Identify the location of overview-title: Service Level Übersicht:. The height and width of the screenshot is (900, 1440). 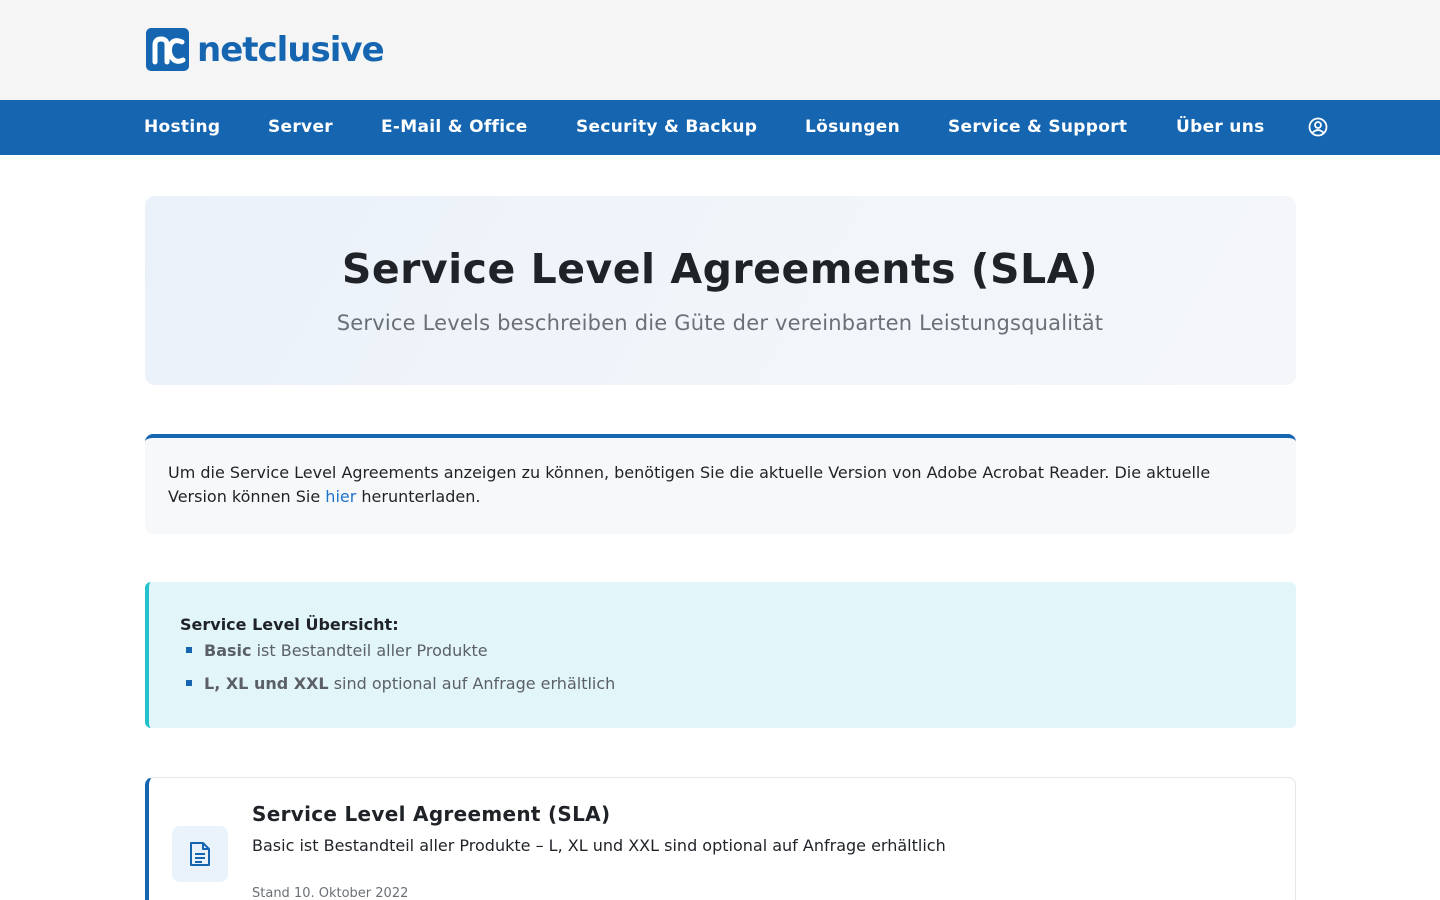
(289, 624).